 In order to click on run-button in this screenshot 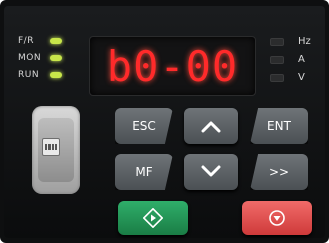, I will do `click(153, 218)`.